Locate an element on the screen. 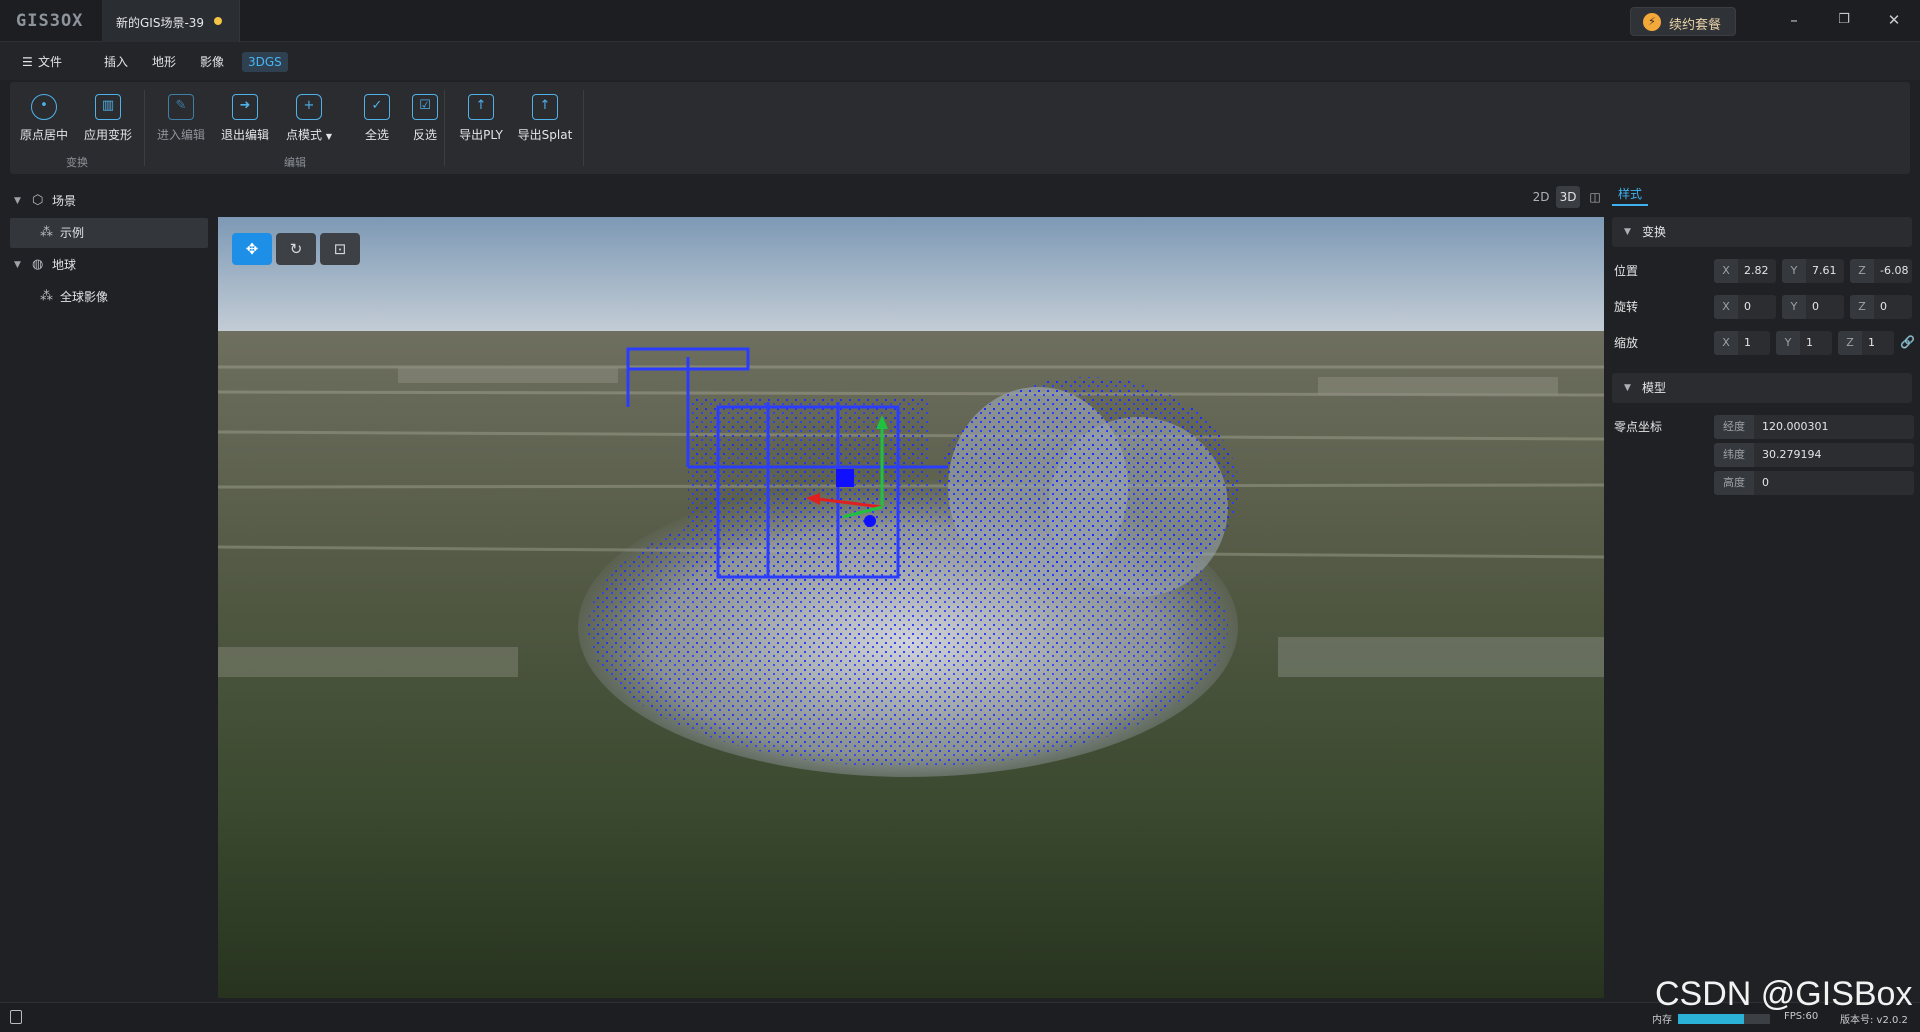 The width and height of the screenshot is (1920, 1032). position-z-input: Z -6.08 is located at coordinates (1881, 271).